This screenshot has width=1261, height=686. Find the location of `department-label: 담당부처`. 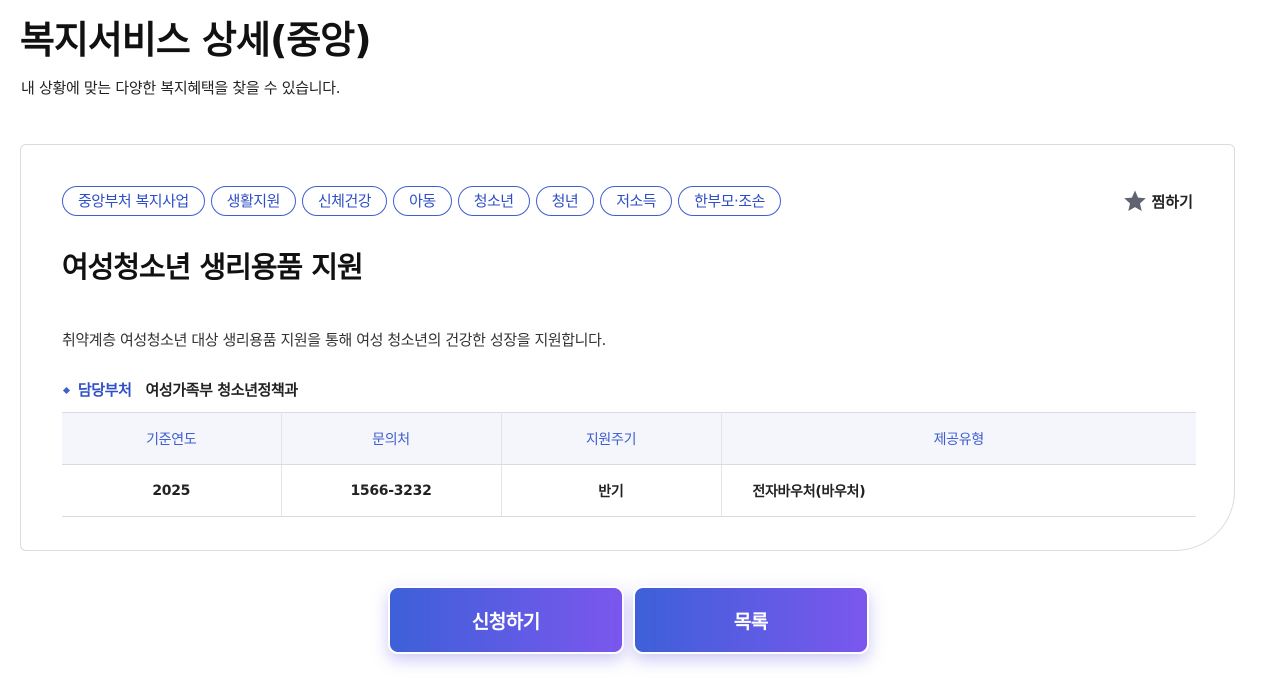

department-label: 담당부처 is located at coordinates (105, 390).